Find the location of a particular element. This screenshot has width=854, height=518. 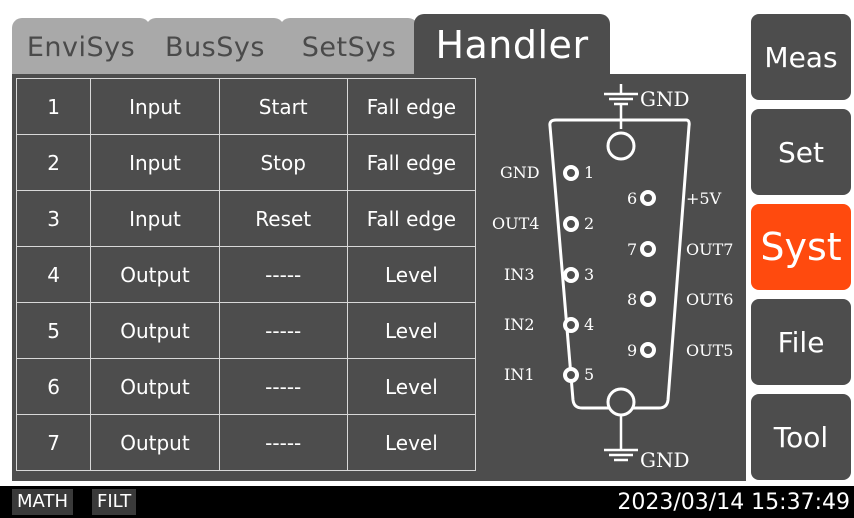

tab-setsys: SetSys is located at coordinates (349, 46).